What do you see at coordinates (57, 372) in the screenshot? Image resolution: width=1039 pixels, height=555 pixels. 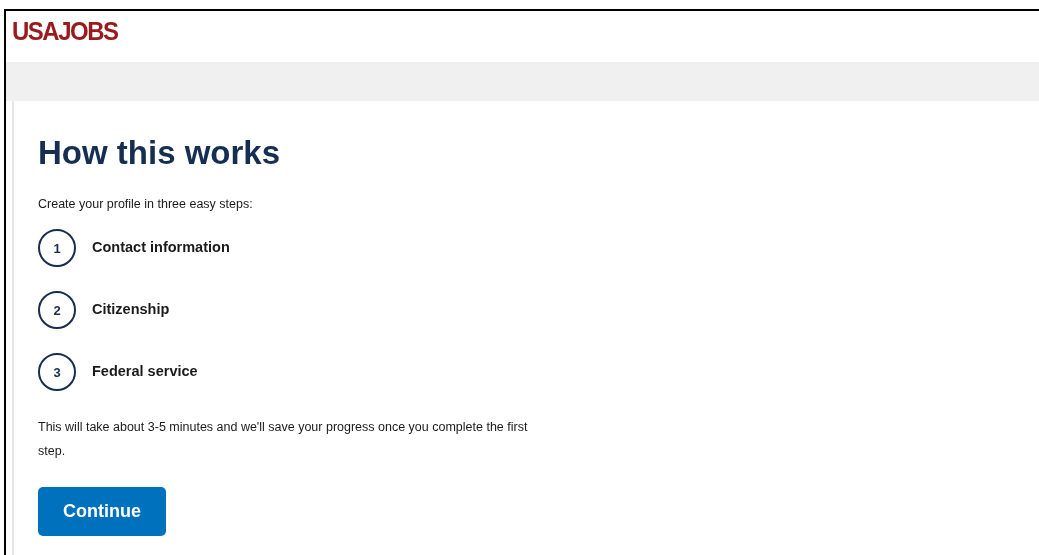 I see `step-number: 3` at bounding box center [57, 372].